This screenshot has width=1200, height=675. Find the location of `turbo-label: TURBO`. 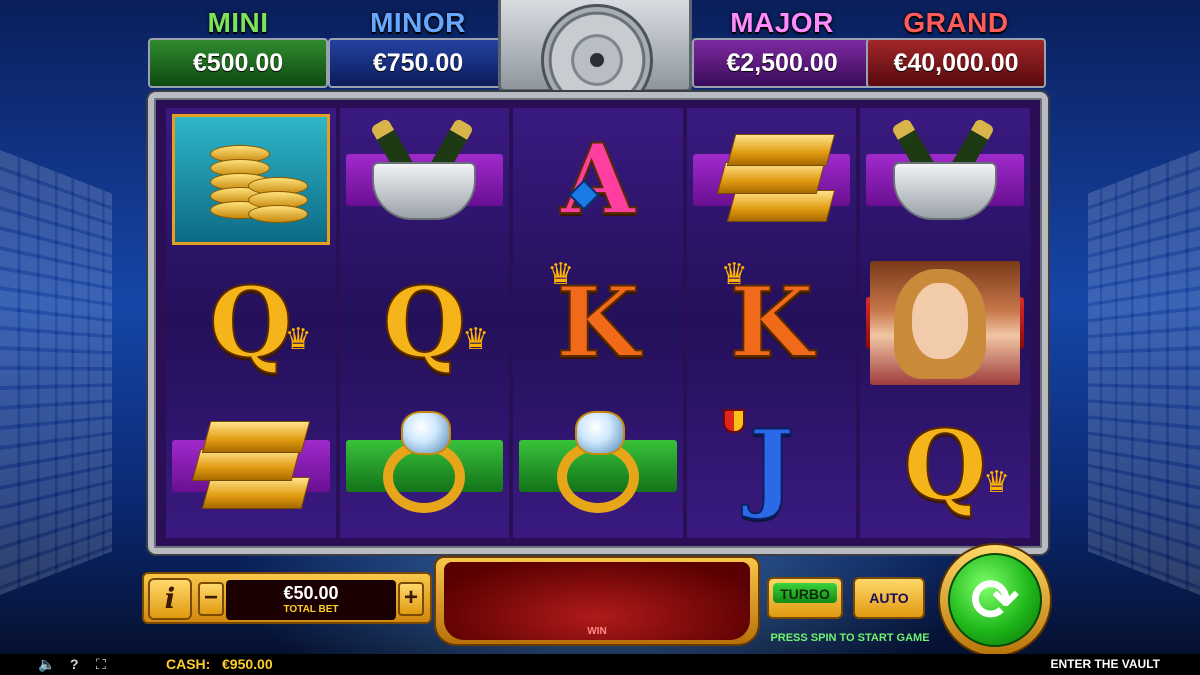

turbo-label: TURBO is located at coordinates (805, 593).